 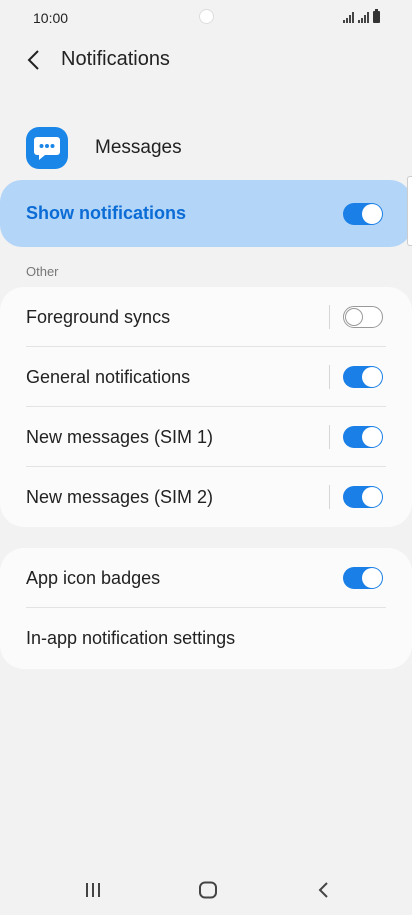 I want to click on foreground-syncs-label: Foreground syncs, so click(x=98, y=317).